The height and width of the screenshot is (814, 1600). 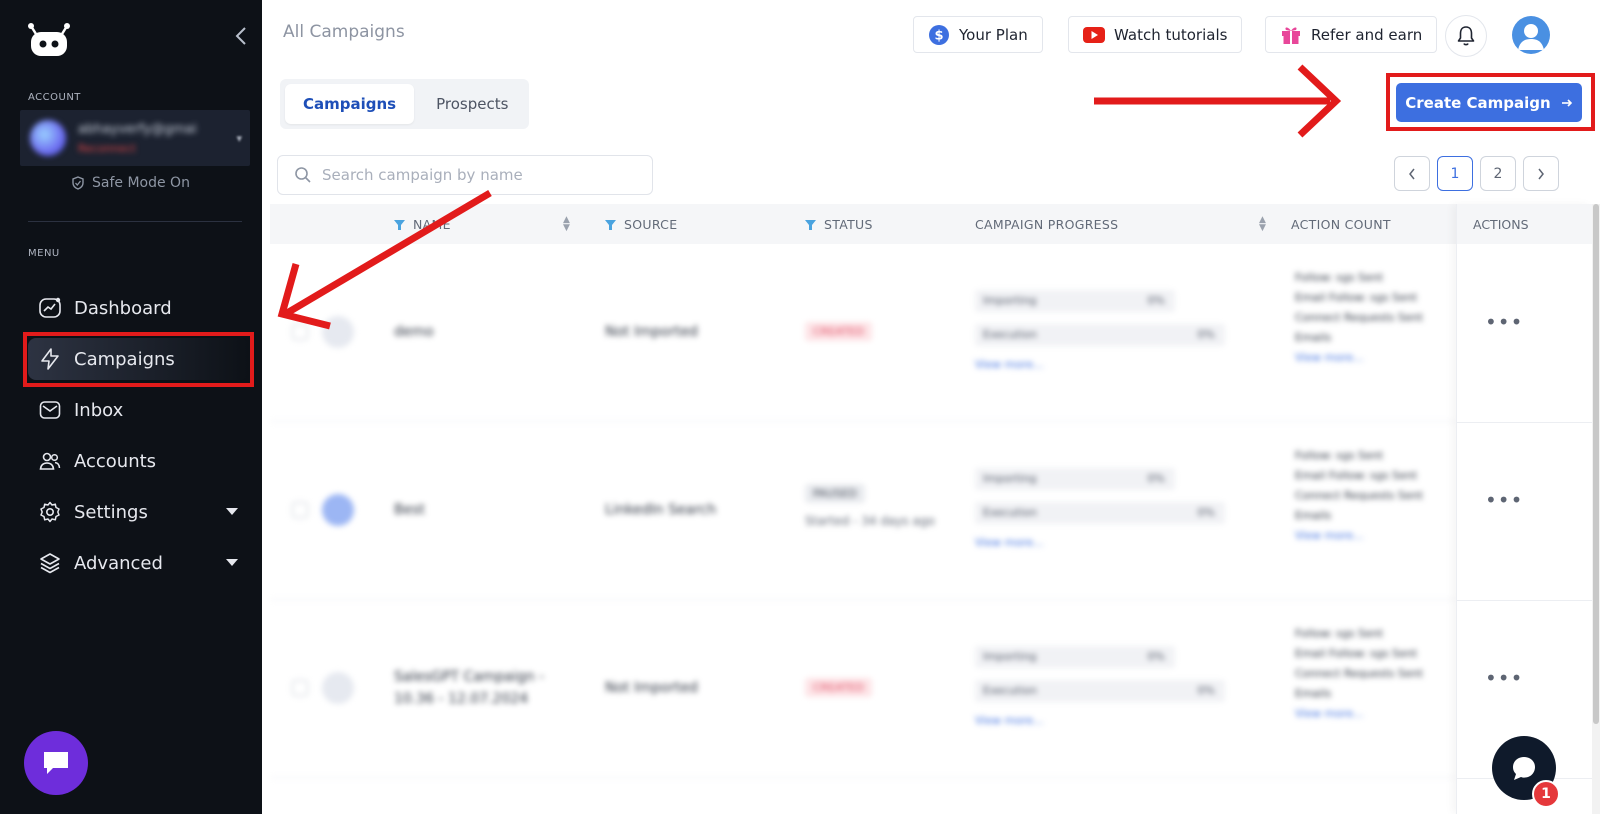 What do you see at coordinates (239, 138) in the screenshot?
I see `account-chevron-icon: ▾` at bounding box center [239, 138].